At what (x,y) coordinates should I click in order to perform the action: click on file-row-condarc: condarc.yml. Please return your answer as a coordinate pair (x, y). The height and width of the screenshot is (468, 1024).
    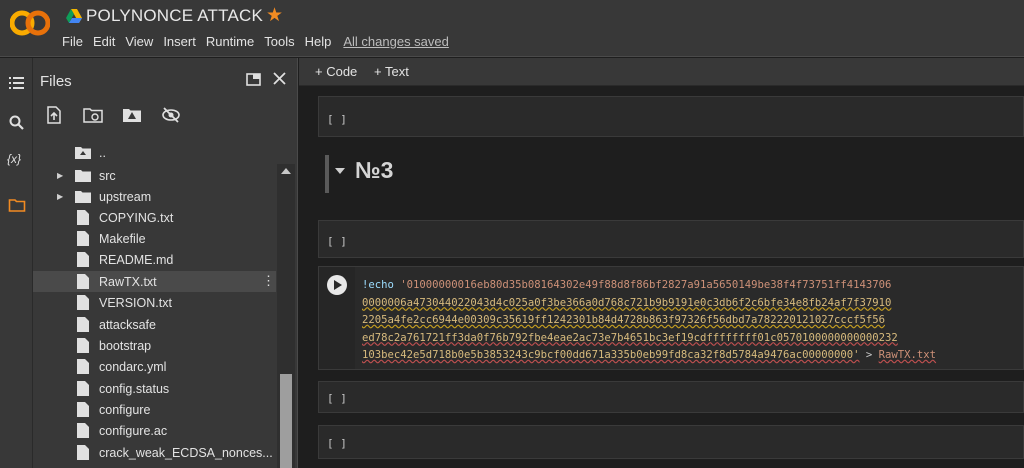
    Looking at the image, I should click on (154, 366).